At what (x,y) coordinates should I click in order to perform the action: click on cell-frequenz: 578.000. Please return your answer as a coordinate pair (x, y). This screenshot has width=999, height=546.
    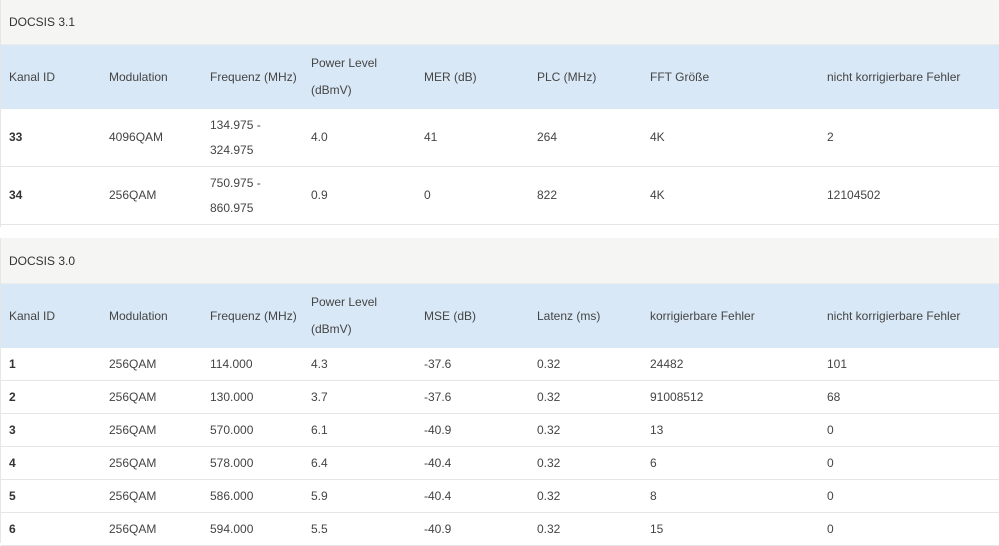
    Looking at the image, I should click on (252, 463).